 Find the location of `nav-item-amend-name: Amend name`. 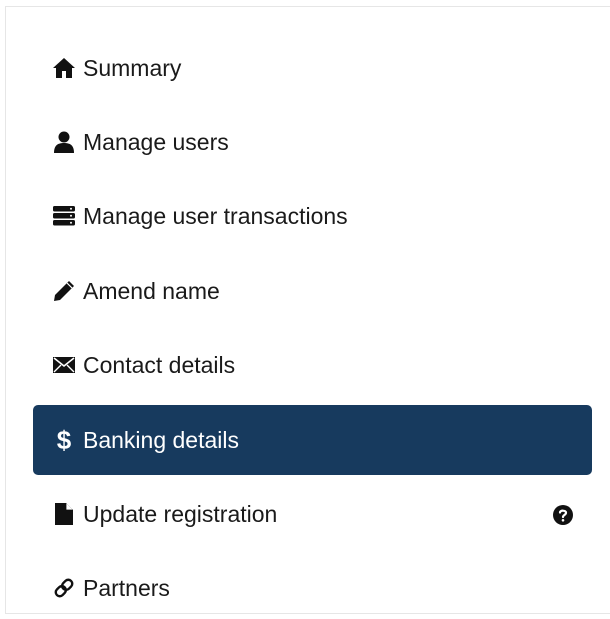

nav-item-amend-name: Amend name is located at coordinates (312, 291).